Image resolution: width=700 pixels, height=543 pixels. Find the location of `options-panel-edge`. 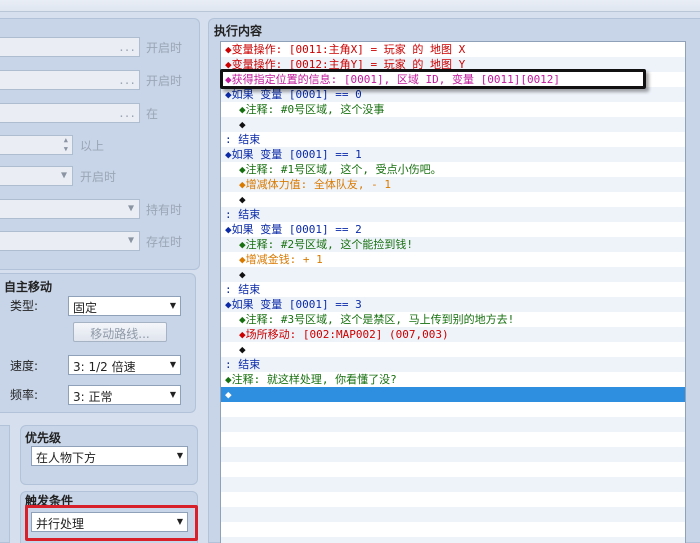

options-panel-edge is located at coordinates (5, 484).